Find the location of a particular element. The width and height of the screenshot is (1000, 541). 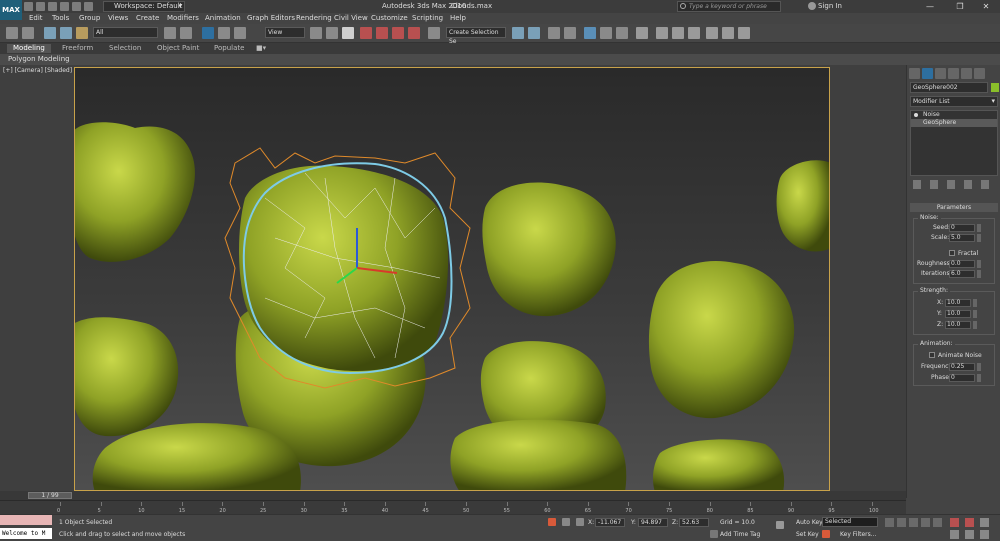

undo-icon is located at coordinates (12, 33).